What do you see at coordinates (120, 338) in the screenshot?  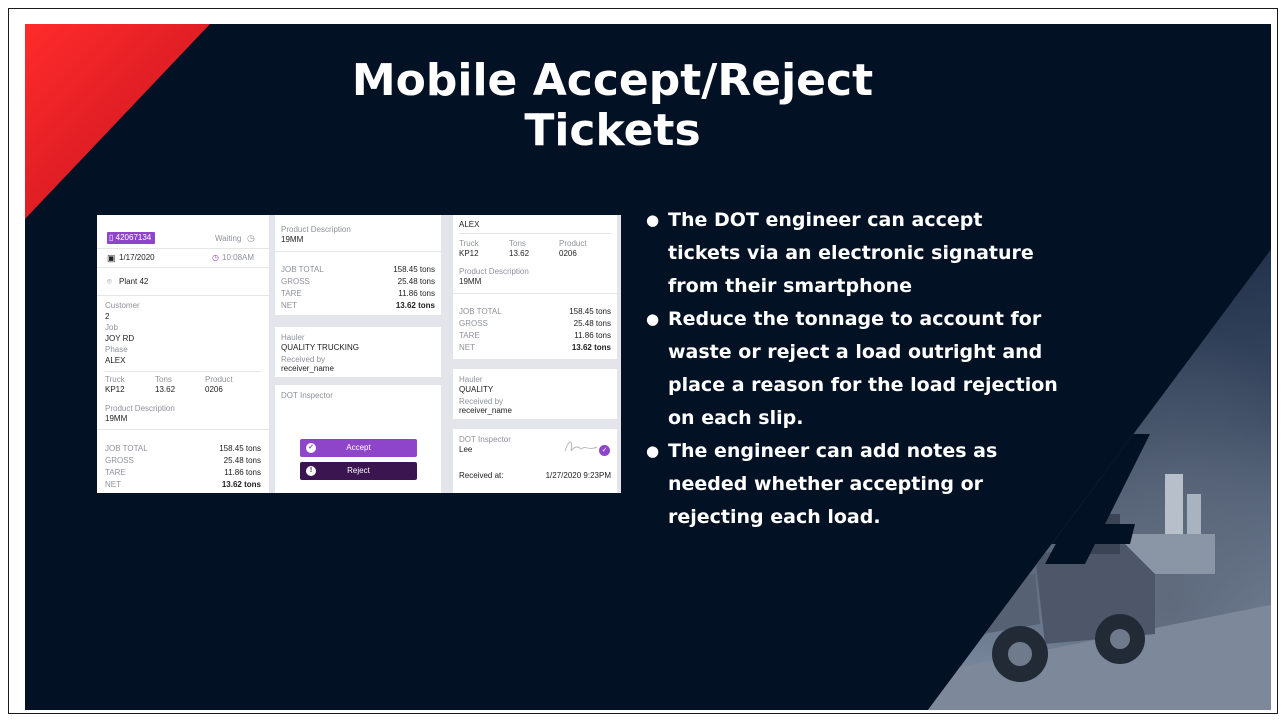 I see `job-value: JOY RD` at bounding box center [120, 338].